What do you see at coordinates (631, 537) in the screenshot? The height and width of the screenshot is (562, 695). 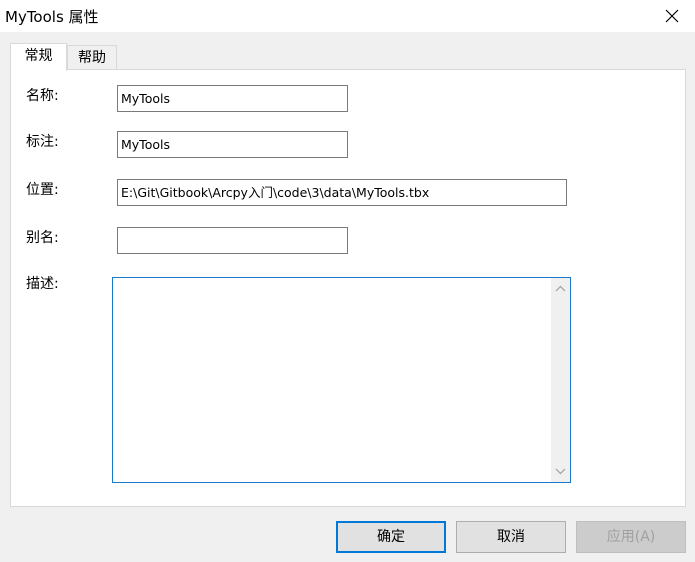 I see `apply-button: 应用(A)` at bounding box center [631, 537].